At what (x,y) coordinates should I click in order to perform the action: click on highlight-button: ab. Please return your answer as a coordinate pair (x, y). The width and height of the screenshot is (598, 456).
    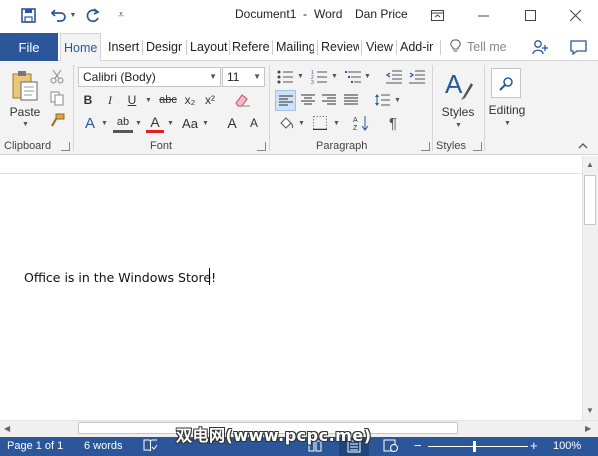
    Looking at the image, I should click on (123, 123).